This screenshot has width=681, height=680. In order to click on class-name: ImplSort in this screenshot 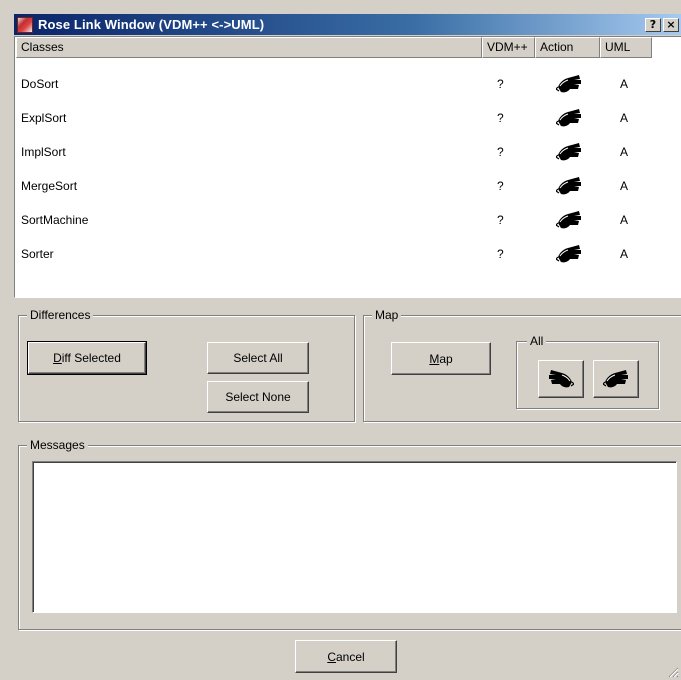, I will do `click(43, 152)`.